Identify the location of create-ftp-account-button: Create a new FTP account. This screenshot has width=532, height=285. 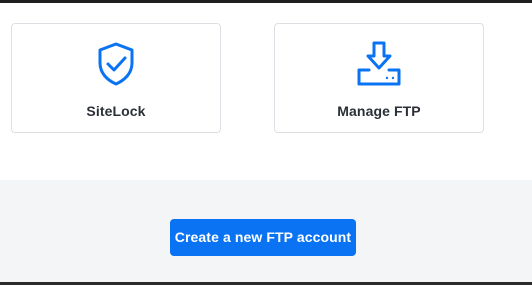
(263, 237).